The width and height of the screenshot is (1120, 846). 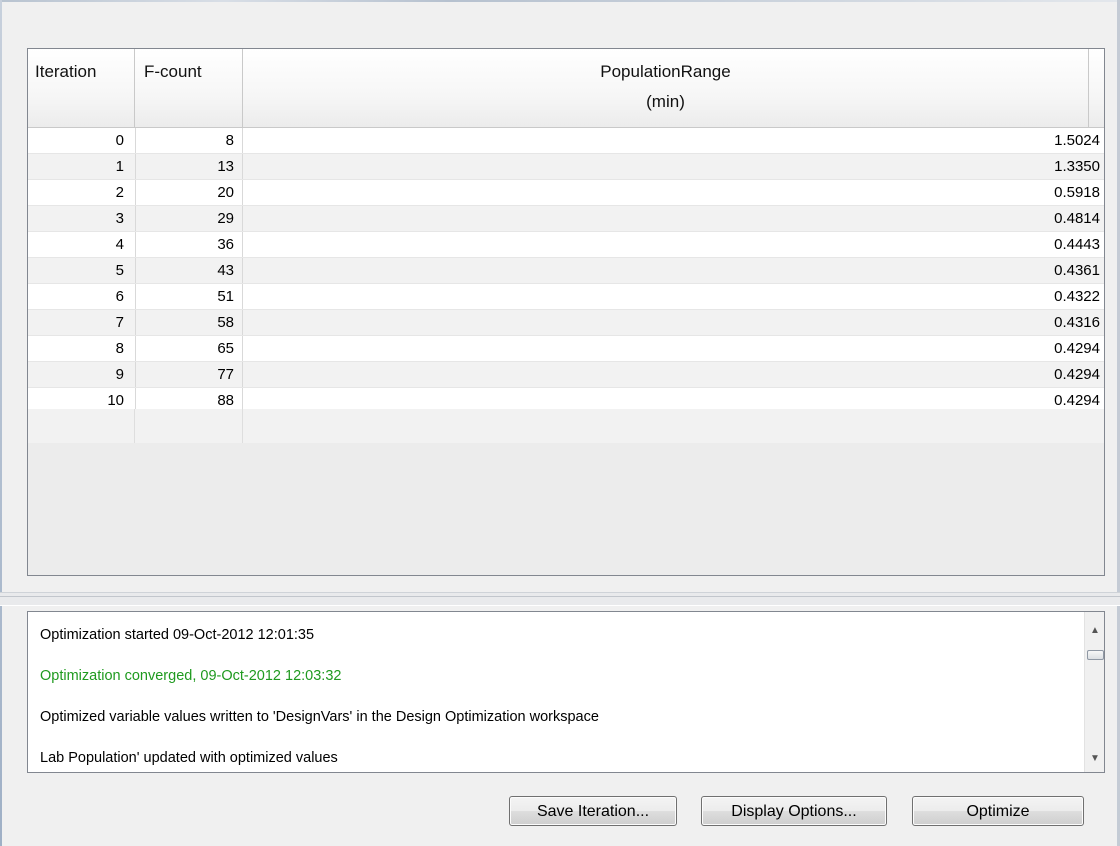 What do you see at coordinates (998, 811) in the screenshot?
I see `optimize-button: Optimize` at bounding box center [998, 811].